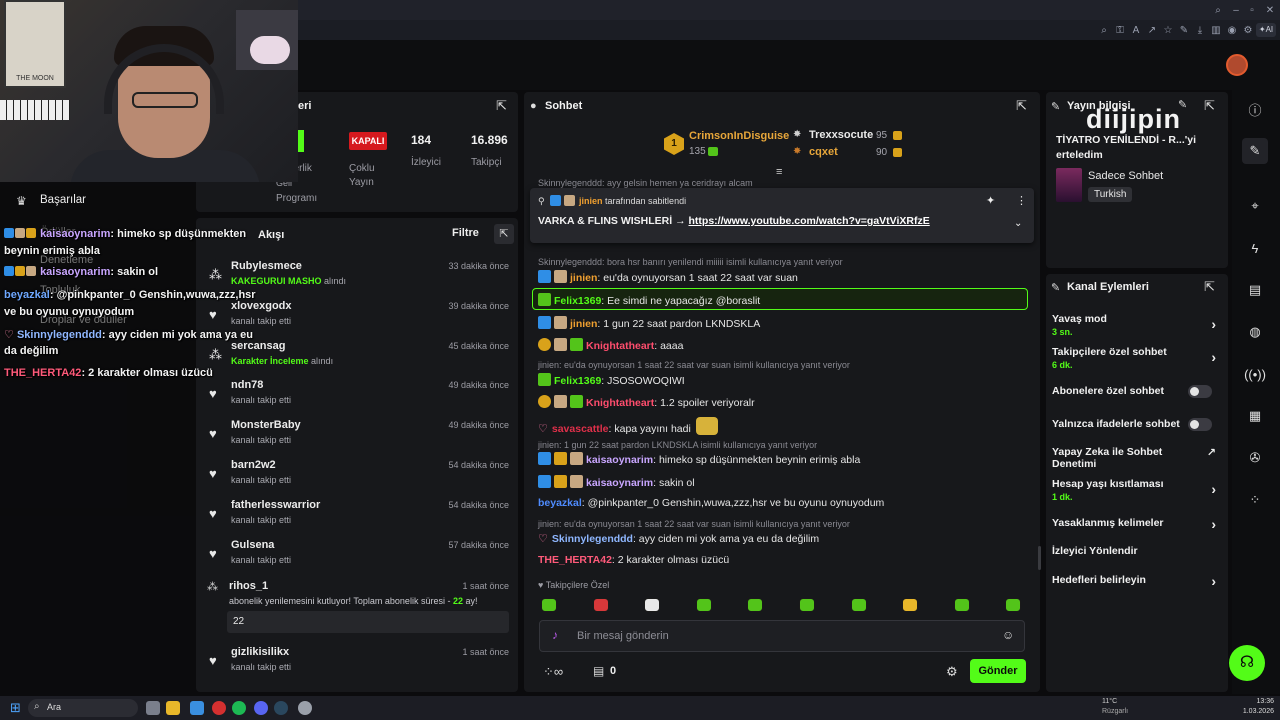 The image size is (1280, 720). I want to click on apps-icon: ⁘, so click(1255, 500).